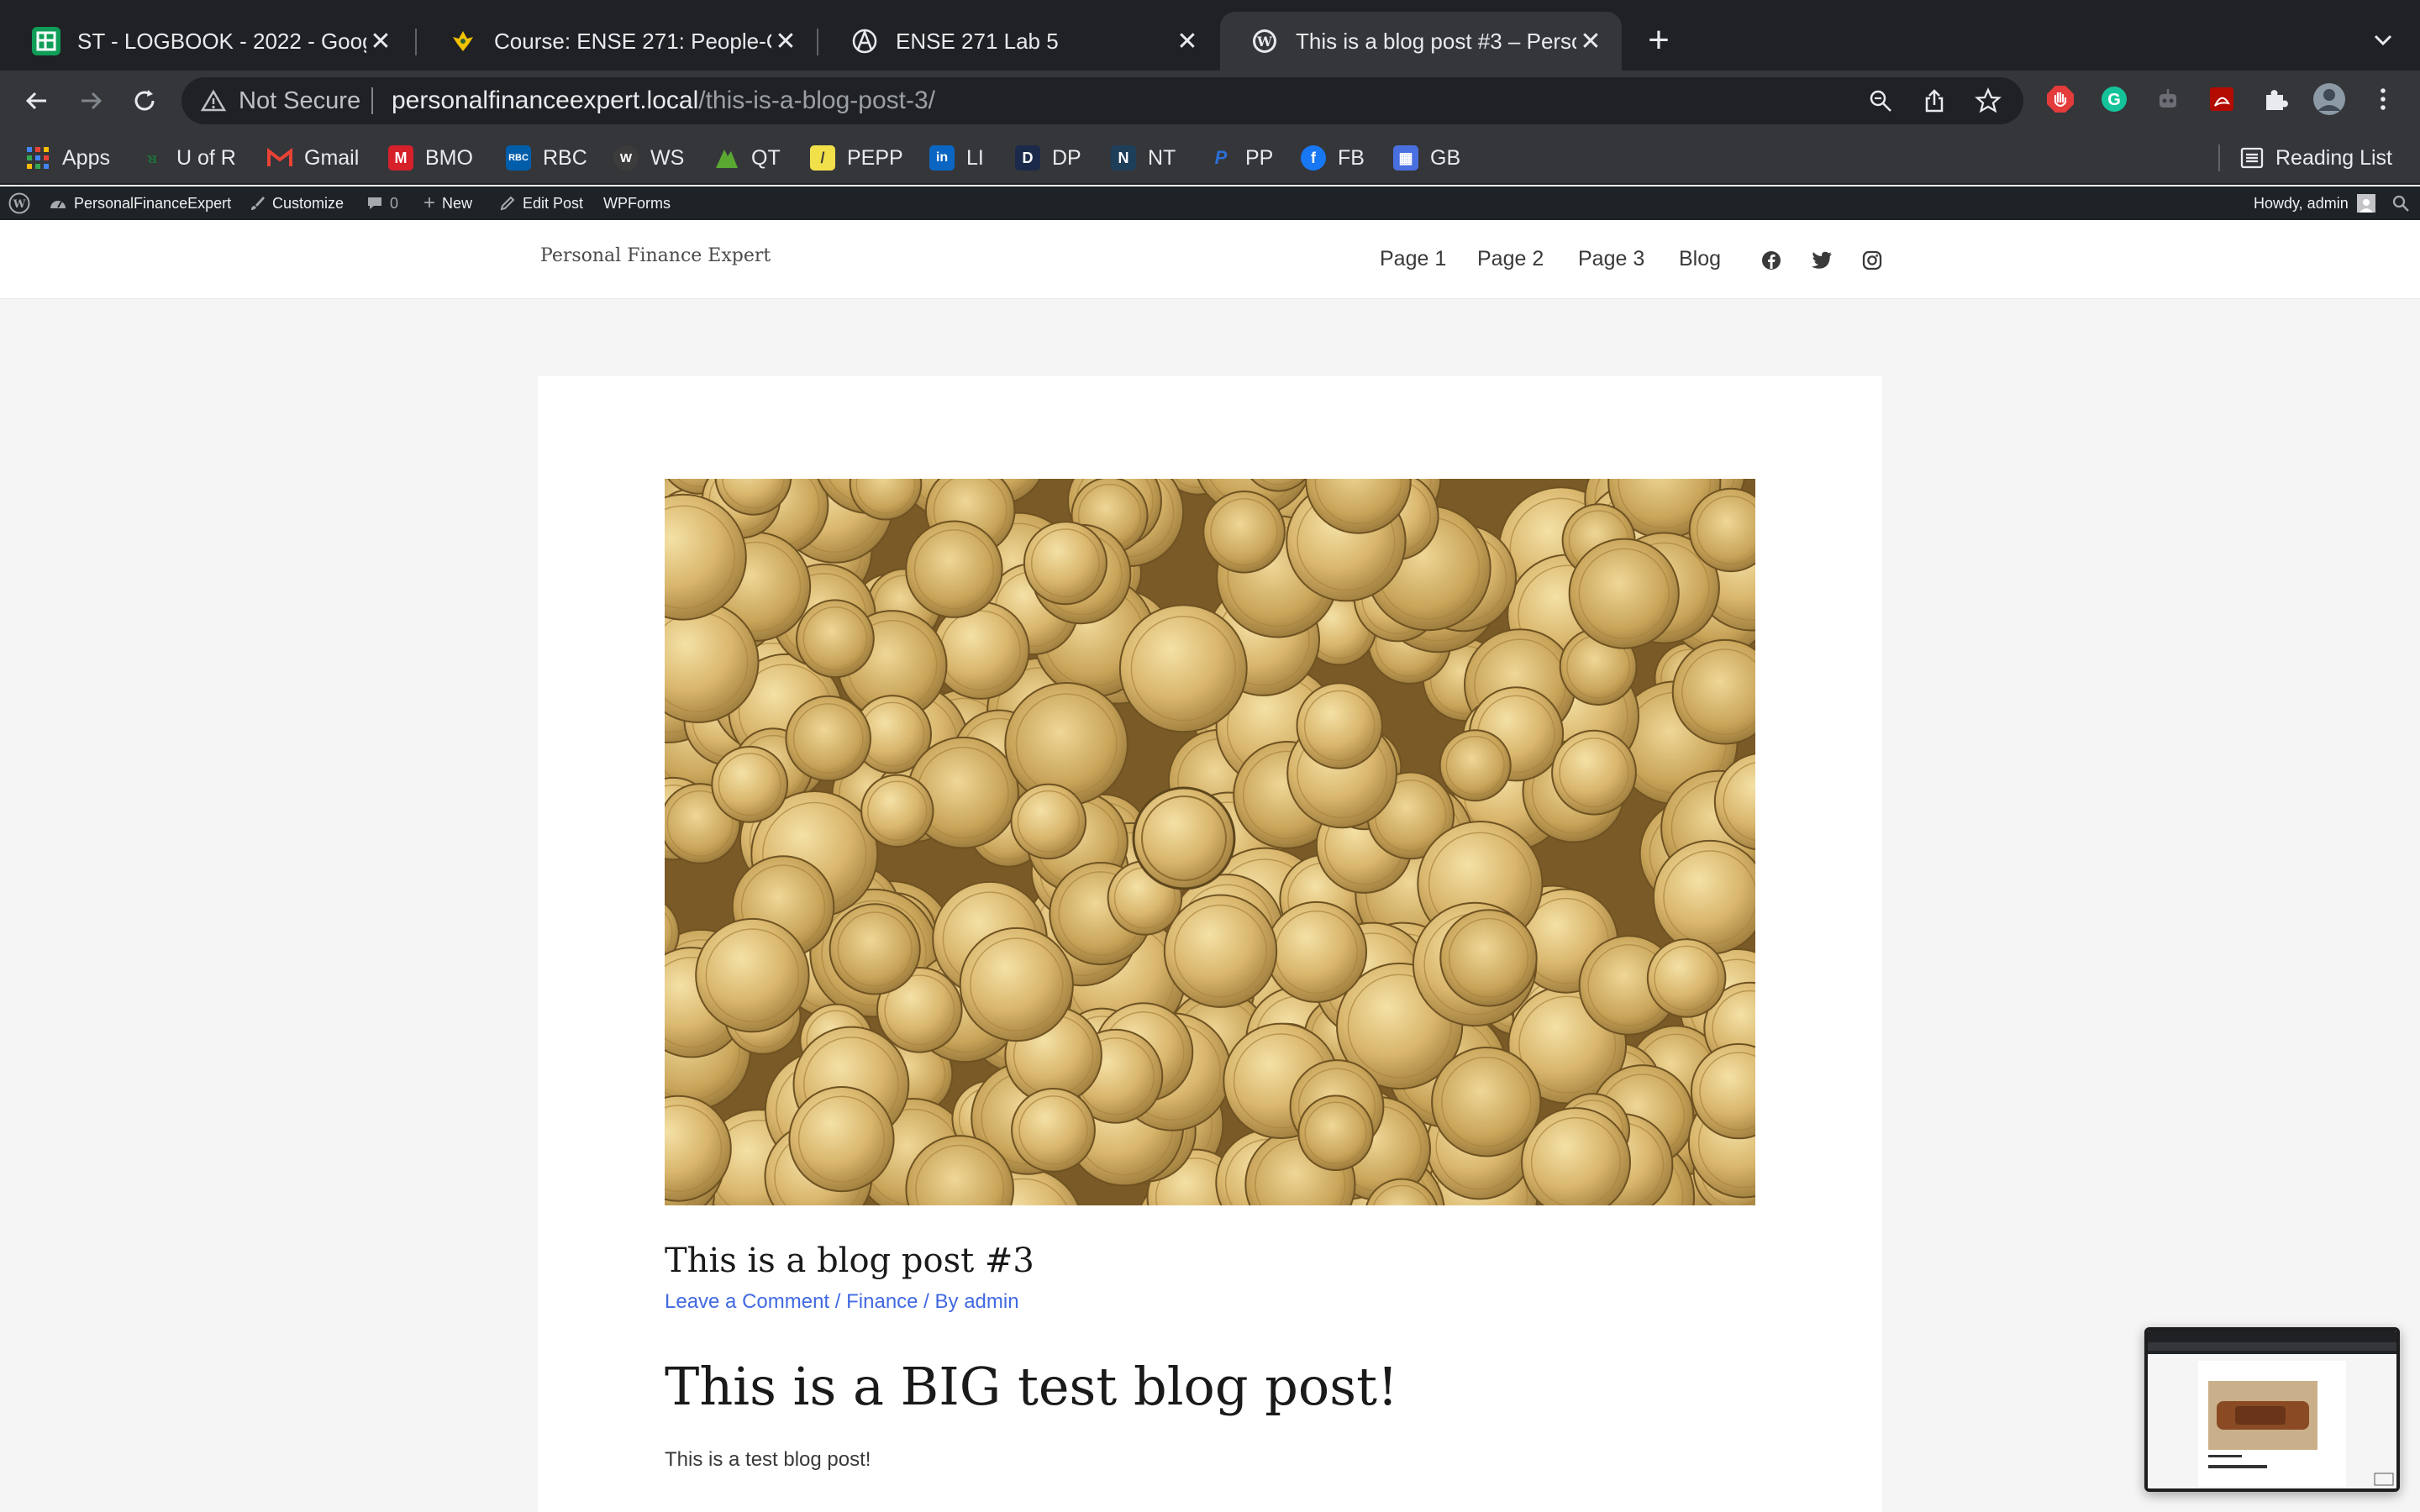  I want to click on bookmark-label: QT, so click(766, 157).